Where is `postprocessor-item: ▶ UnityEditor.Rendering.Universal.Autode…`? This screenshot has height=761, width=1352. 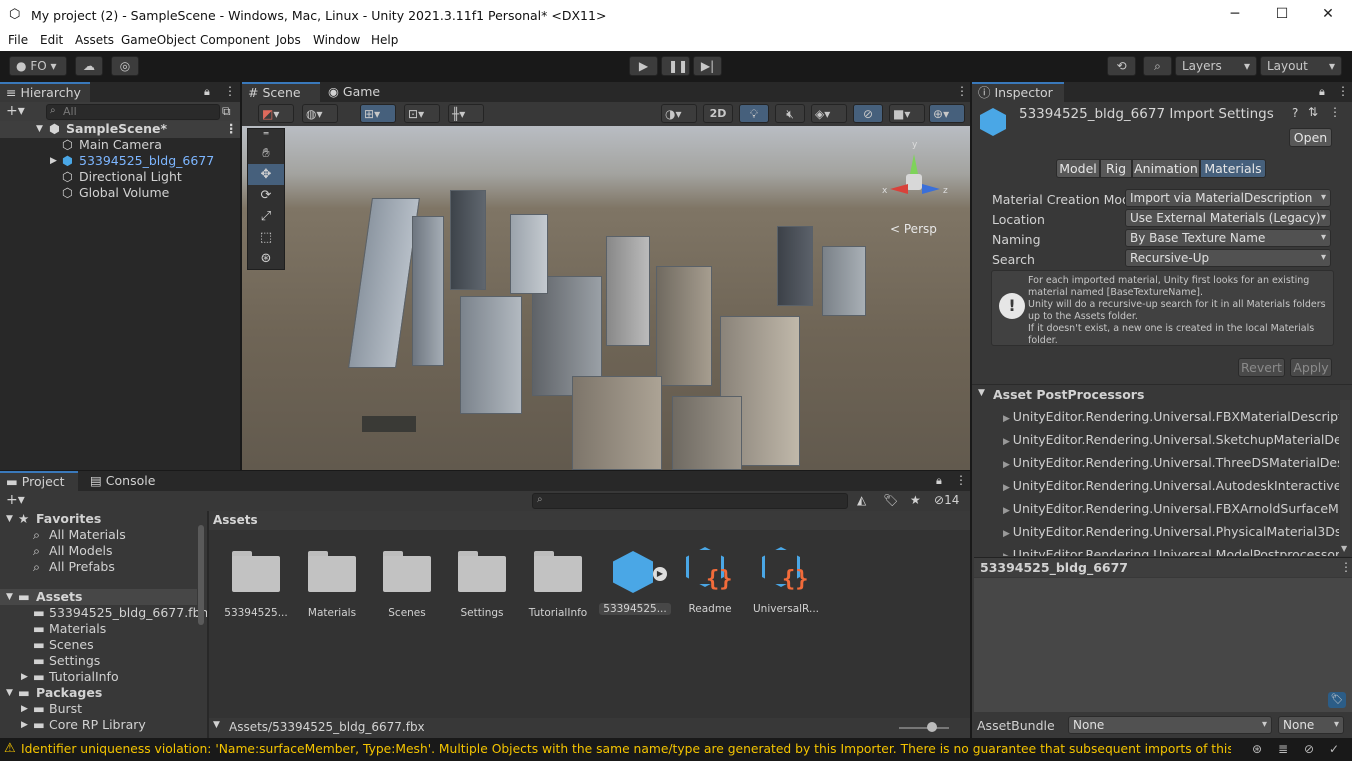 postprocessor-item: ▶ UnityEditor.Rendering.Universal.Autode… is located at coordinates (1171, 486).